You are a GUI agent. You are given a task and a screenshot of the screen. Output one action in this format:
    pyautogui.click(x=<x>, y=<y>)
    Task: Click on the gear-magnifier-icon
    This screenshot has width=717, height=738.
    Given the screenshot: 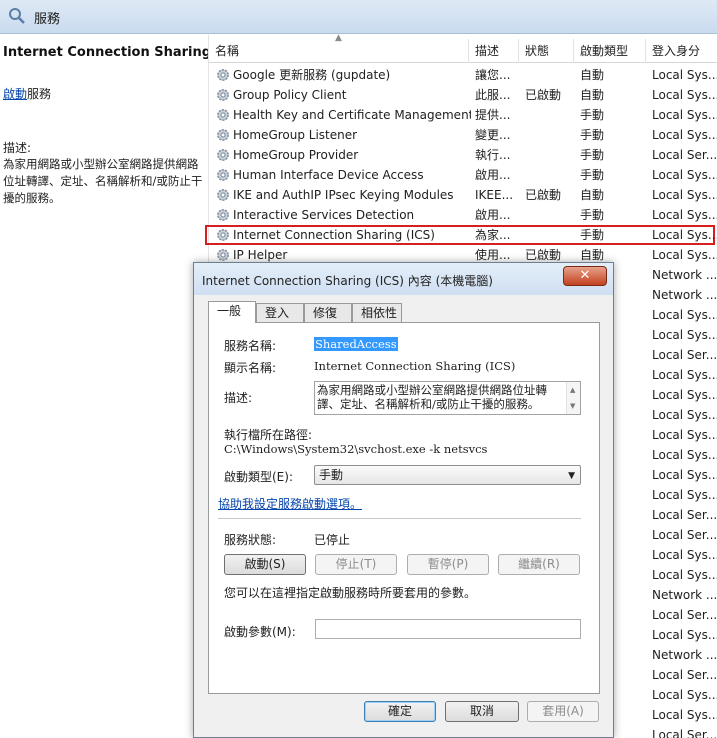 What is the action you would take?
    pyautogui.click(x=17, y=16)
    